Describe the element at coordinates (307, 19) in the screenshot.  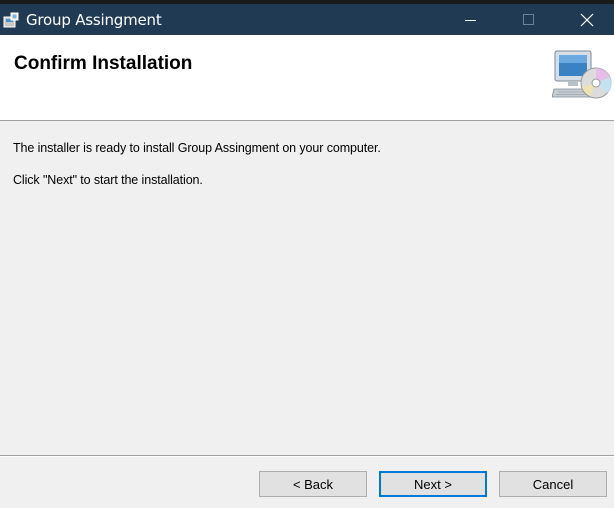
I see `title-bar: Group Assingment` at that location.